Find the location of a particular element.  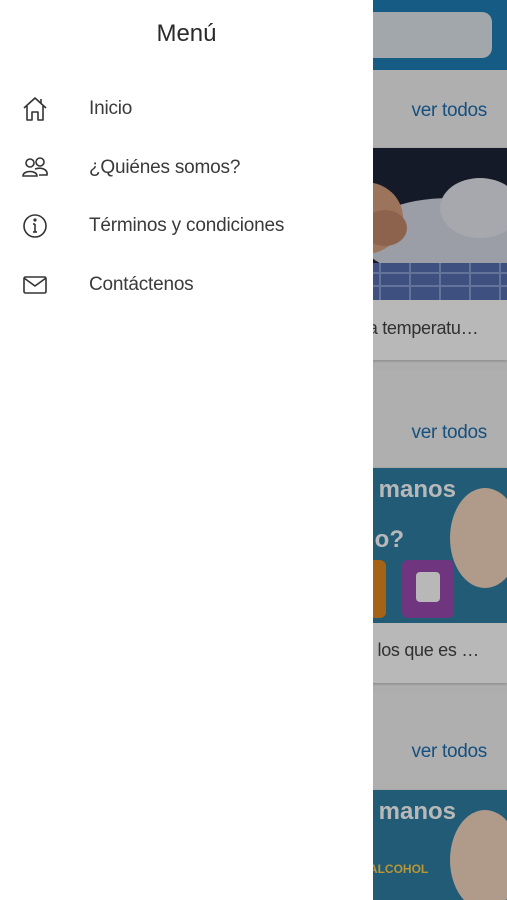

mail-icon is located at coordinates (35, 285).